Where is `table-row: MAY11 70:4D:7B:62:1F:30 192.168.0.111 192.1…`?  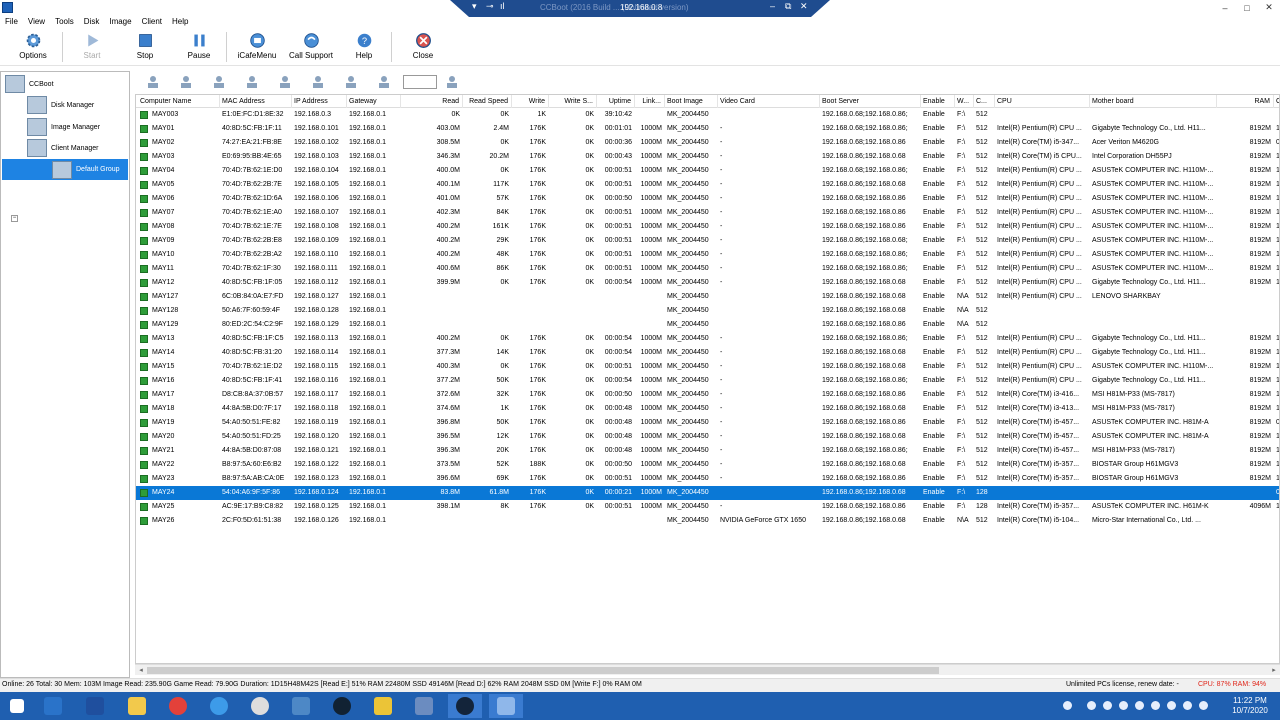
table-row: MAY11 70:4D:7B:62:1F:30 192.168.0.111 192.1… is located at coordinates (707, 269).